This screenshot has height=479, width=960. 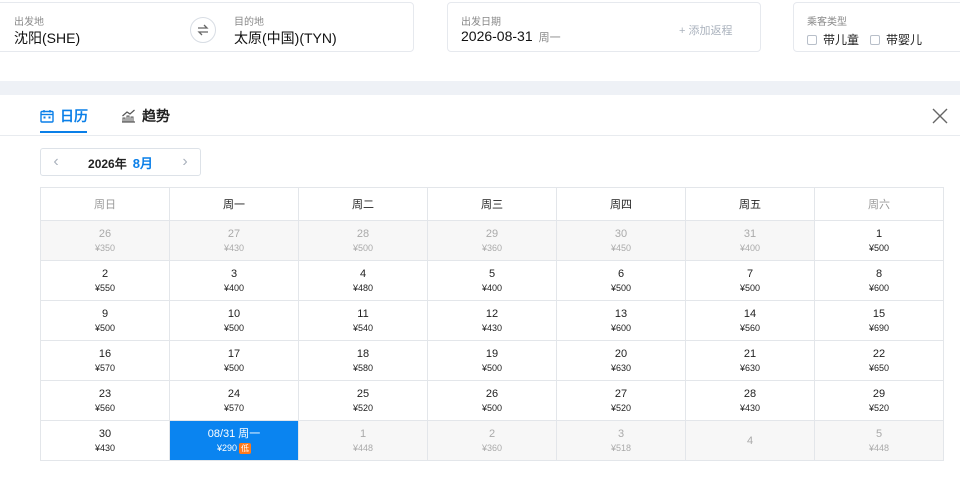 What do you see at coordinates (107, 163) in the screenshot?
I see `year-label: 2026年` at bounding box center [107, 163].